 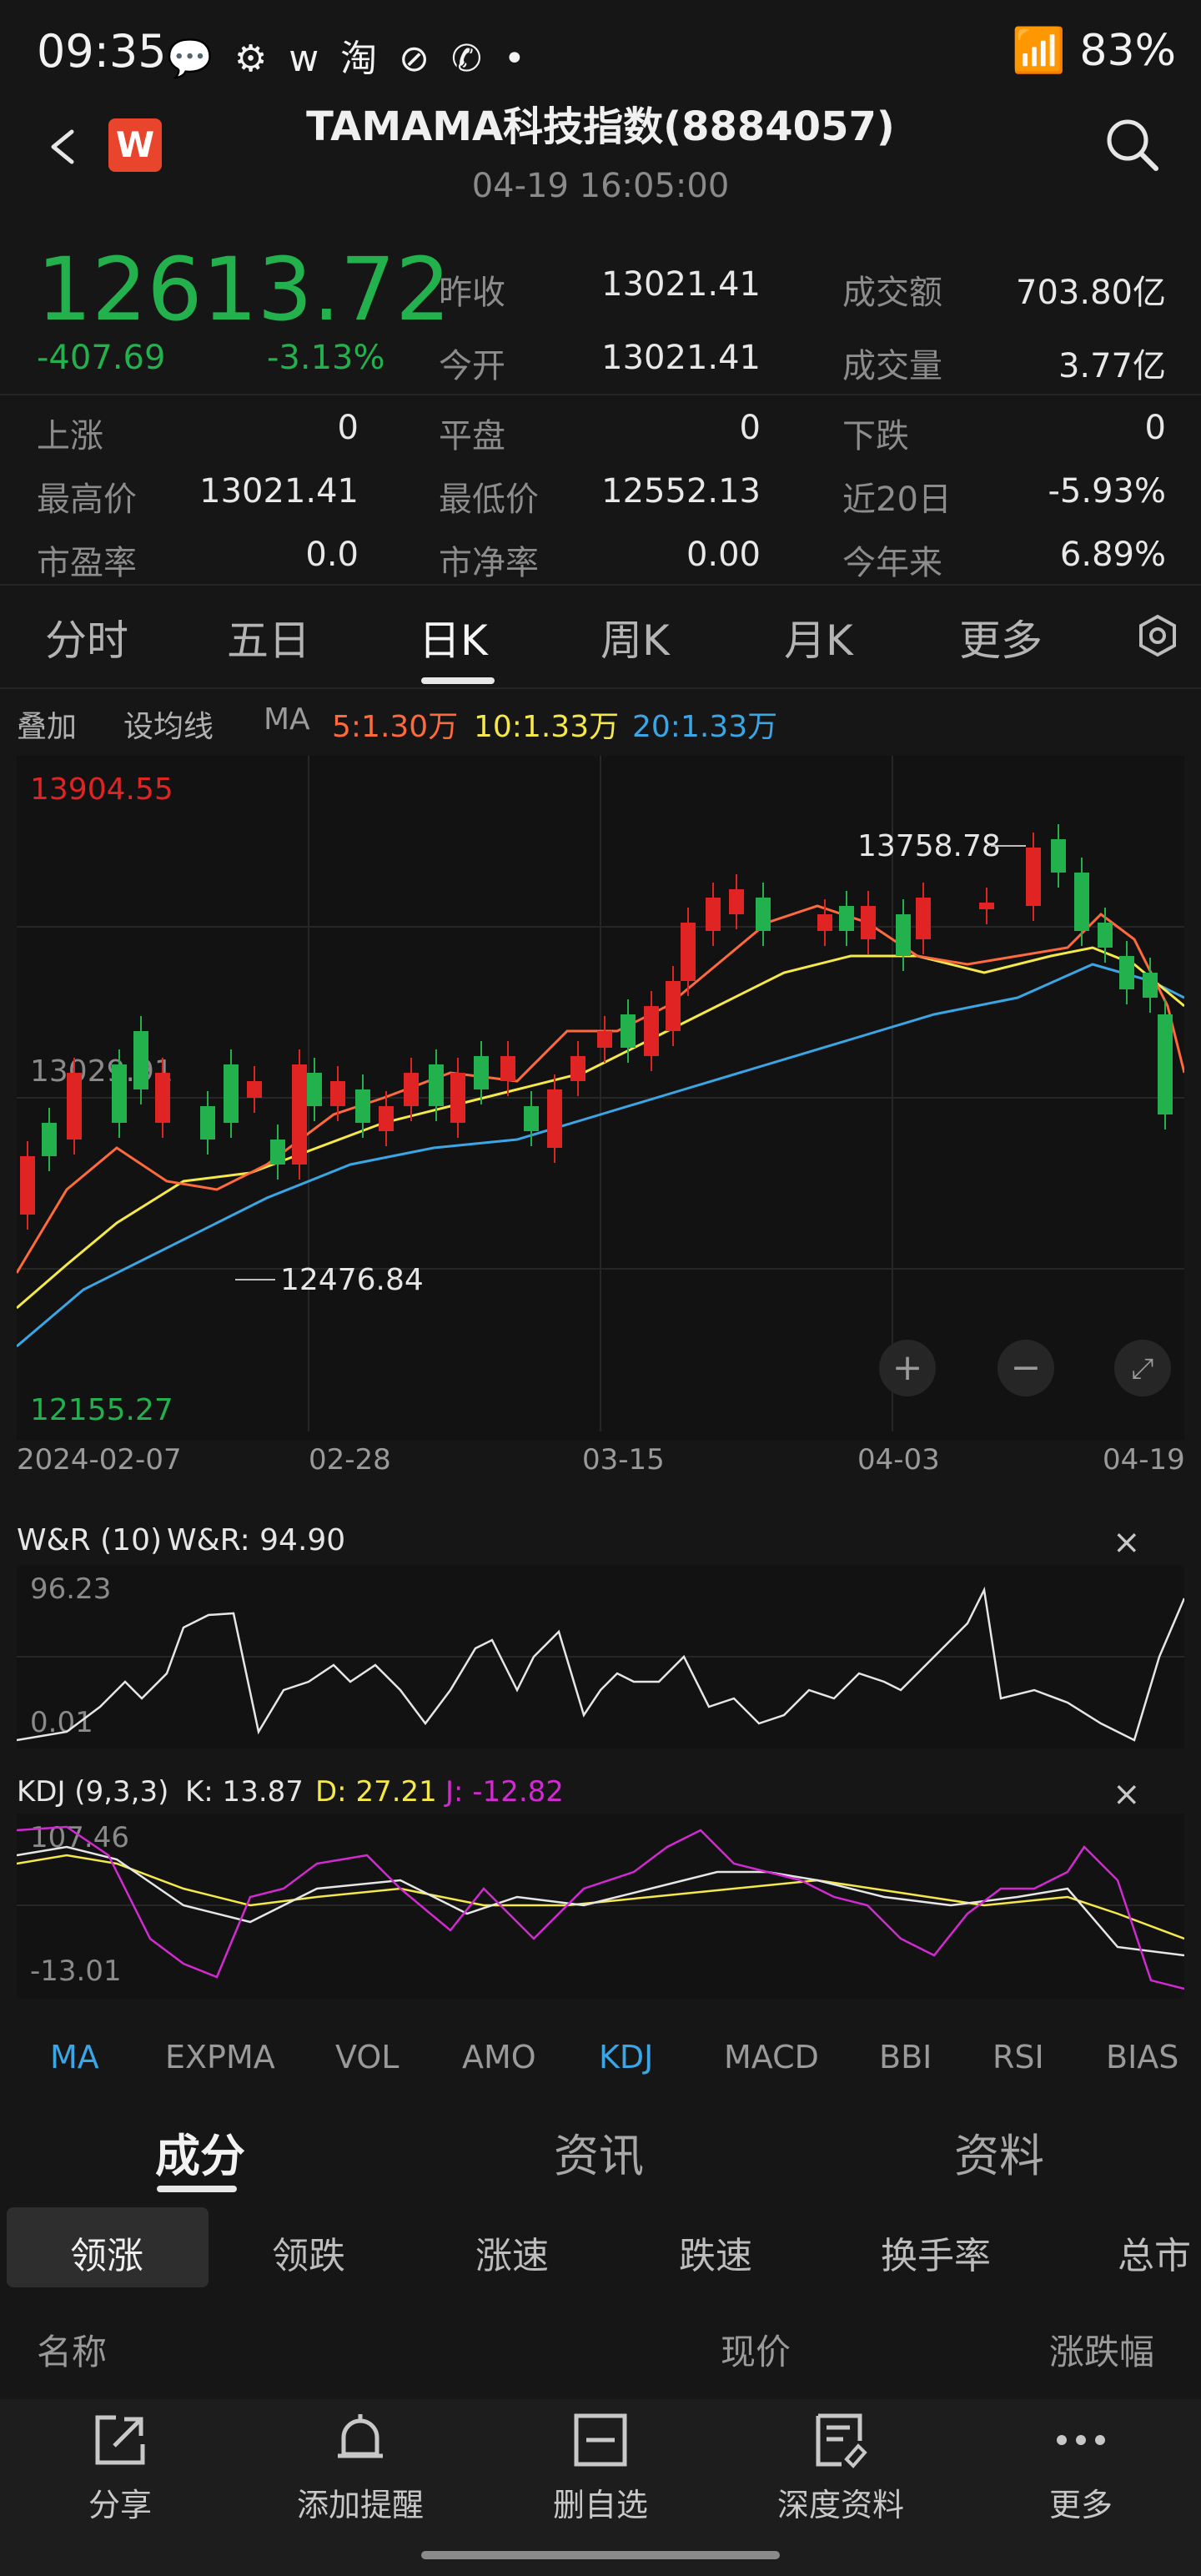 What do you see at coordinates (87, 637) in the screenshot?
I see `tab-intraday: 分时` at bounding box center [87, 637].